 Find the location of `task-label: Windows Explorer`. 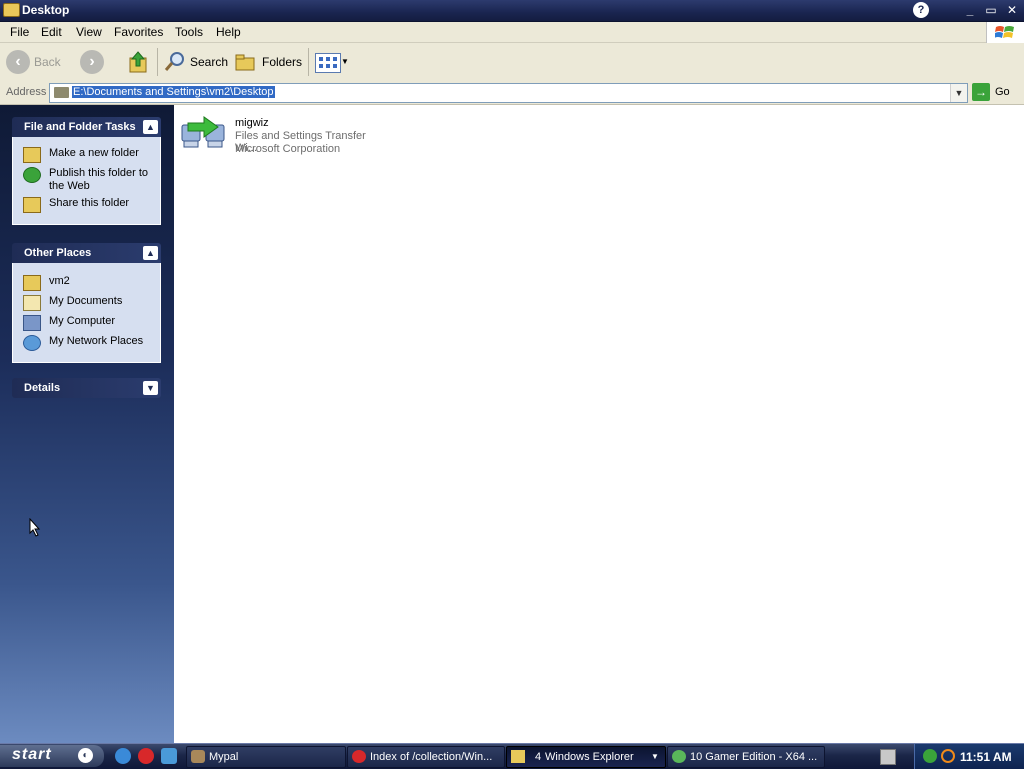

task-label: Windows Explorer is located at coordinates (589, 757).